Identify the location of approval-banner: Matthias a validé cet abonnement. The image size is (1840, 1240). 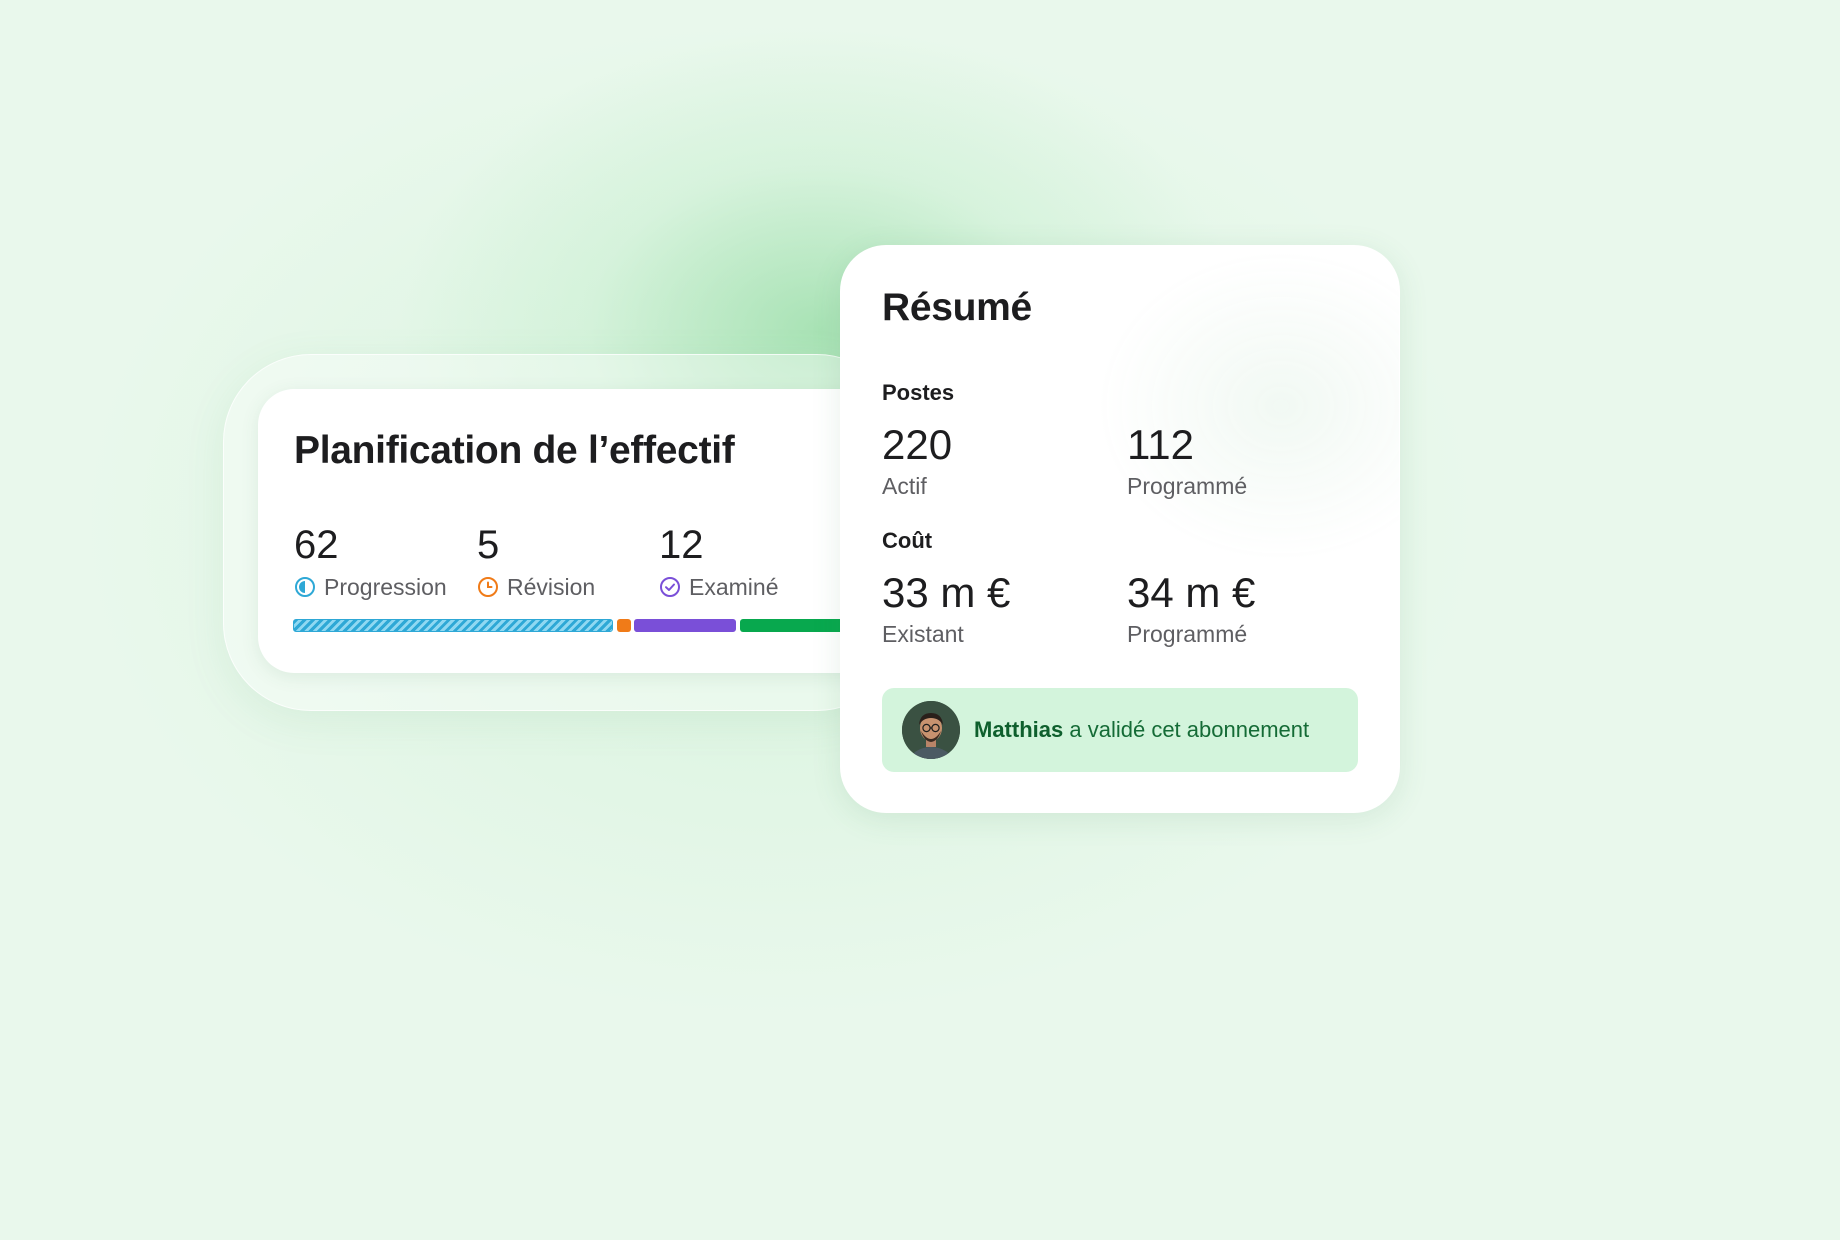
(1120, 730).